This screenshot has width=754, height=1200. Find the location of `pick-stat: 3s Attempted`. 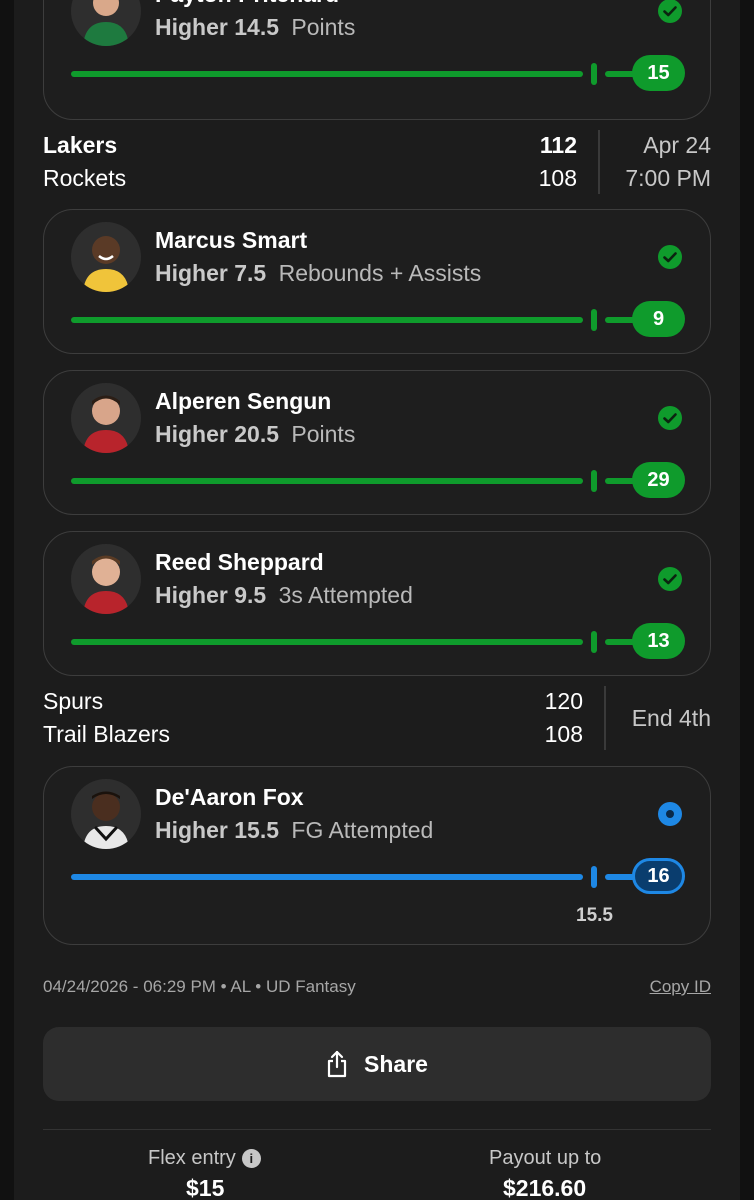

pick-stat: 3s Attempted is located at coordinates (345, 595).